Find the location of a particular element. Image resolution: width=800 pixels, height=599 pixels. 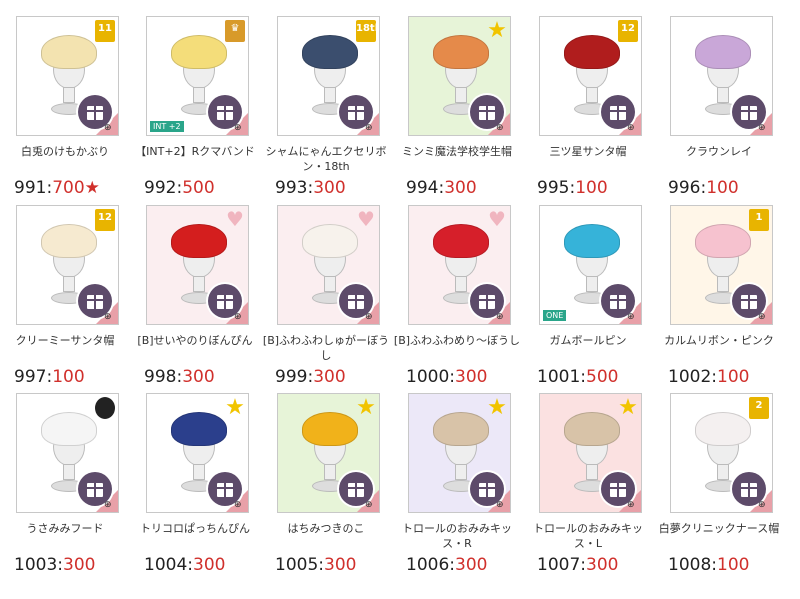

item-number: 993 is located at coordinates (291, 188).